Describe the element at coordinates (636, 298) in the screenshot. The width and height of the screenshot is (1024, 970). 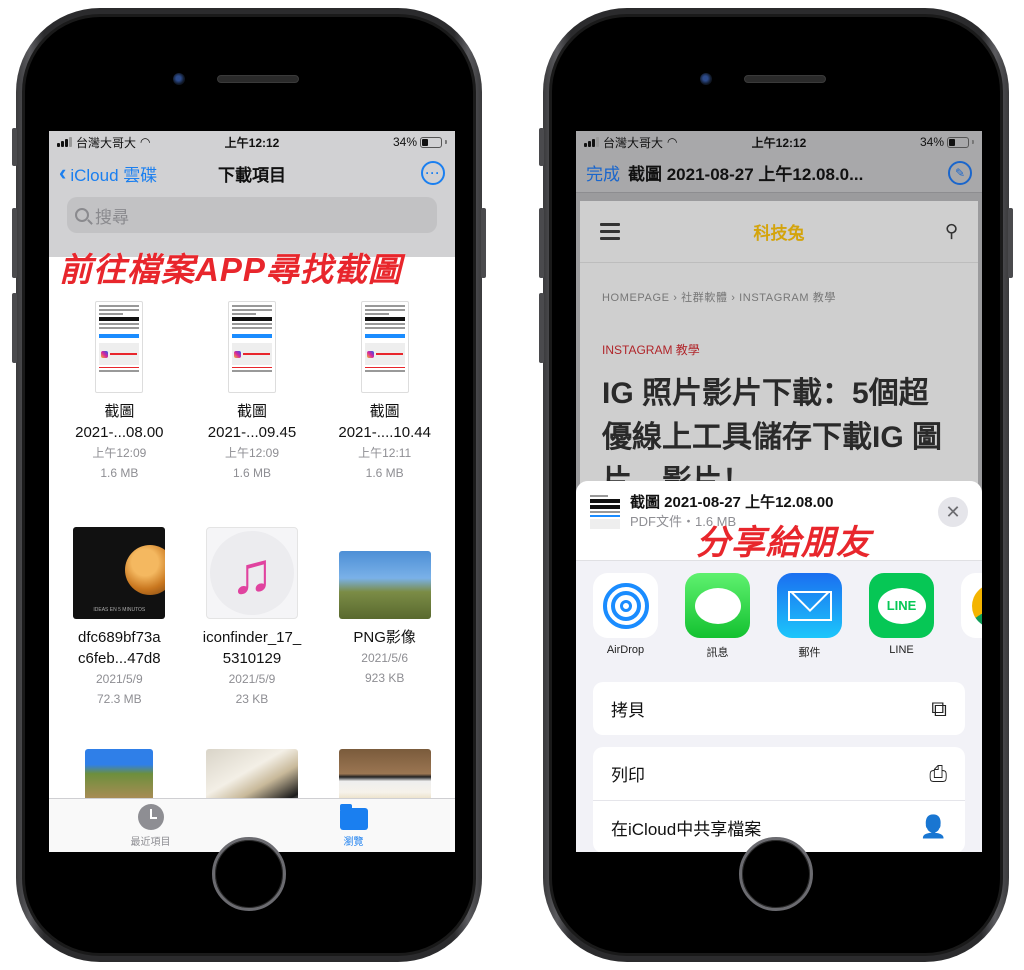
I see `breadcrumb-item: HOMEPAGE` at that location.